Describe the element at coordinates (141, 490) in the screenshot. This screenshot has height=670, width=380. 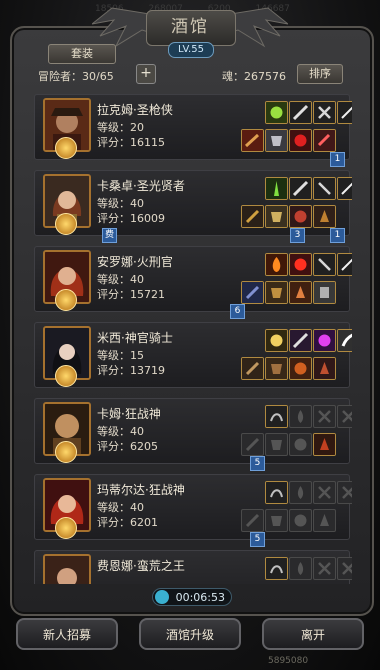
I see `hero-name: 玛蒂尔达·狂战神` at that location.